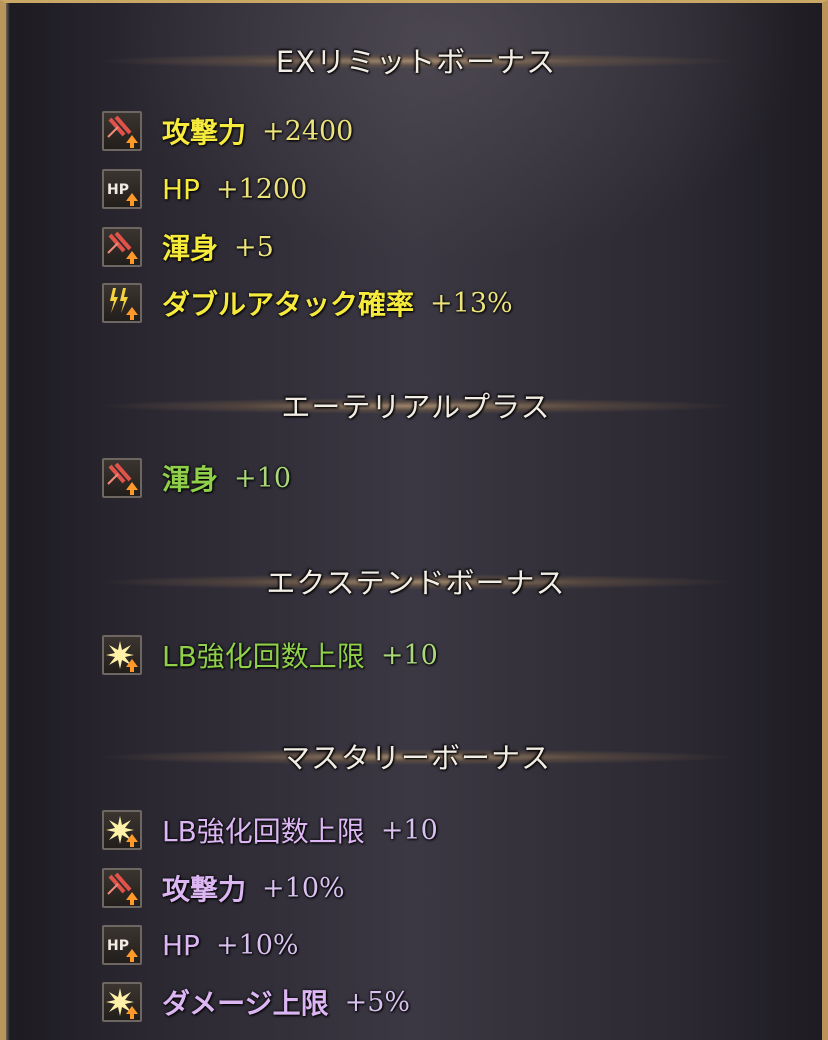  I want to click on list-item: ダメージ上限 +5%, so click(256, 1002).